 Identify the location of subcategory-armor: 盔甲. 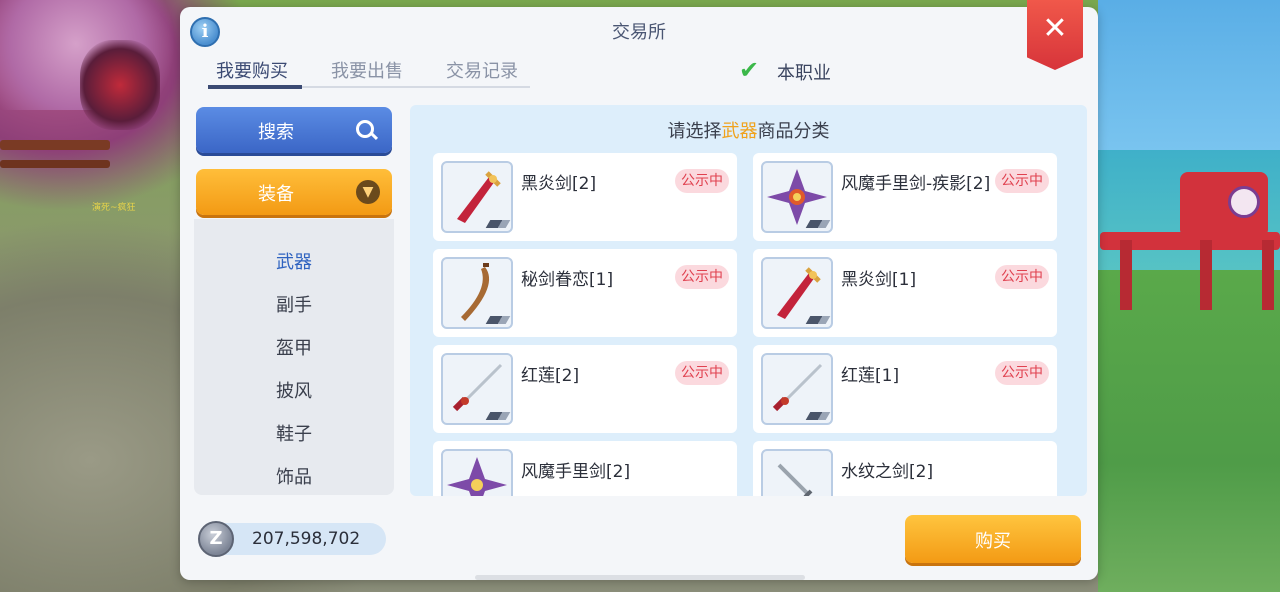
(294, 347).